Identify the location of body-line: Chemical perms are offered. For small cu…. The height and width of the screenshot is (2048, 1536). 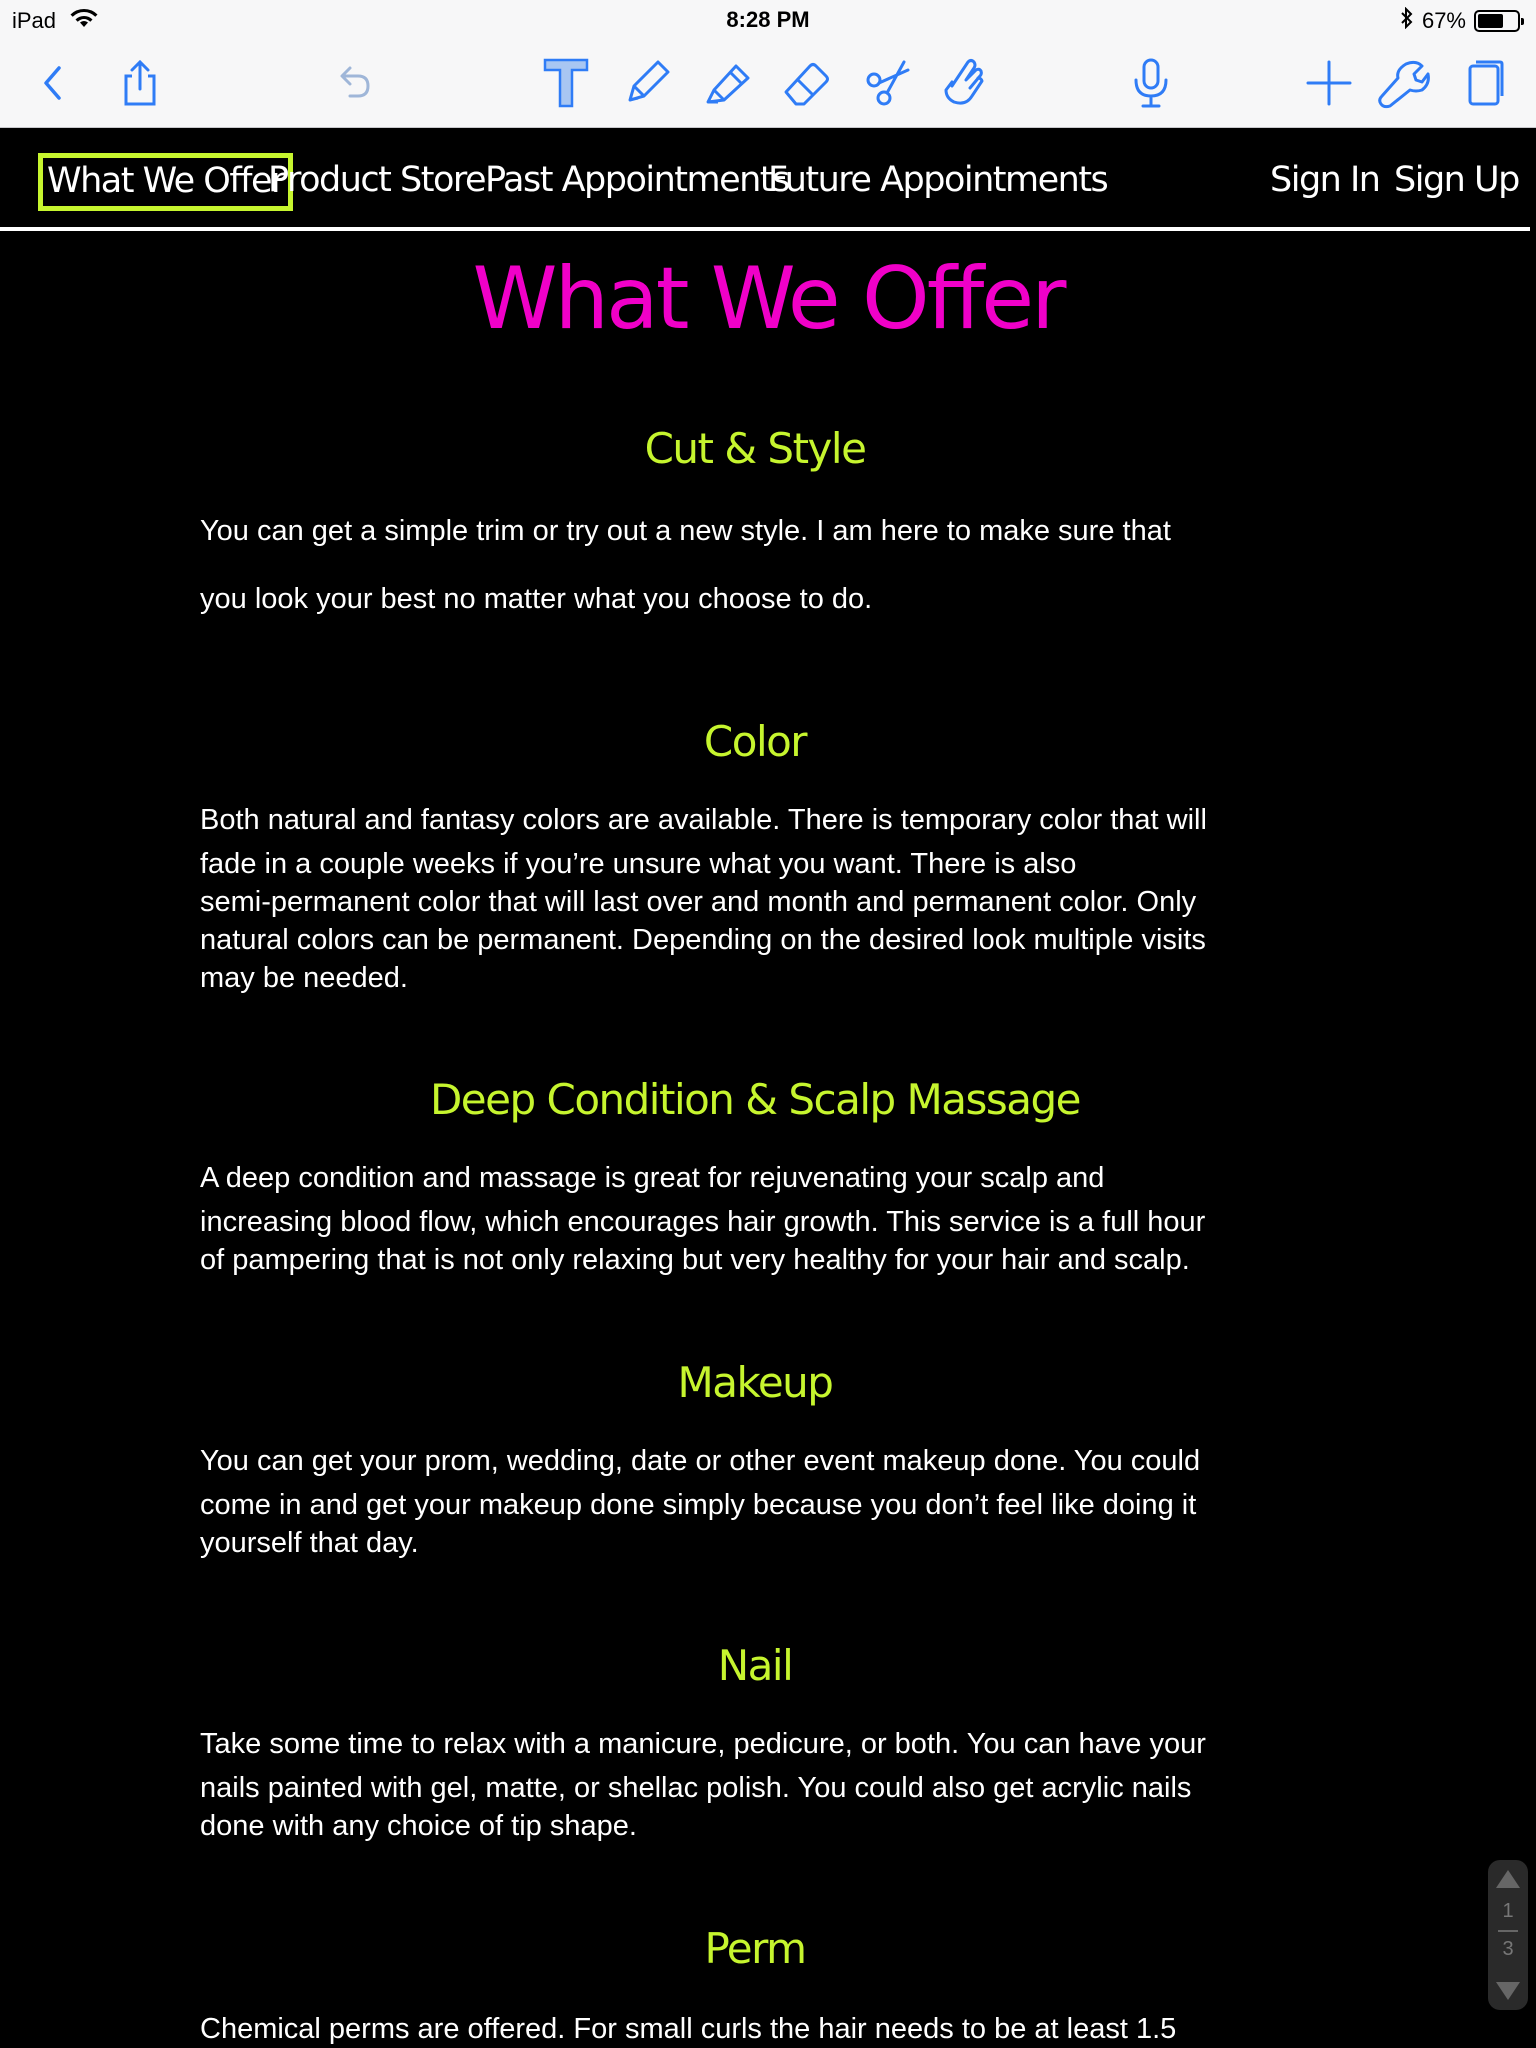
(688, 2029).